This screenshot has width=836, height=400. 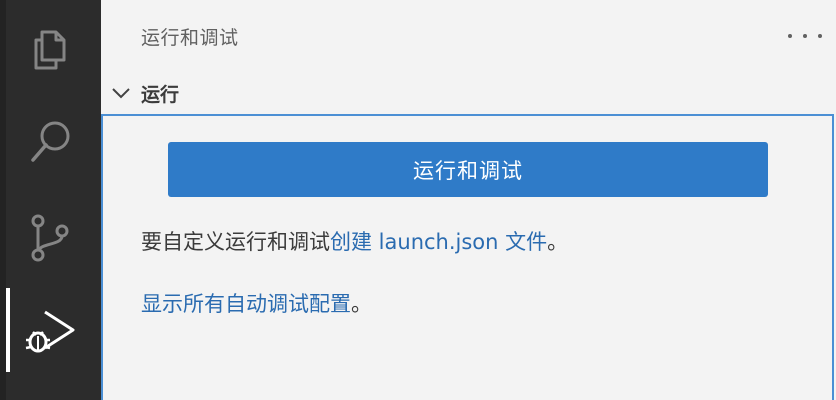 I want to click on active-indicator, so click(x=8, y=330).